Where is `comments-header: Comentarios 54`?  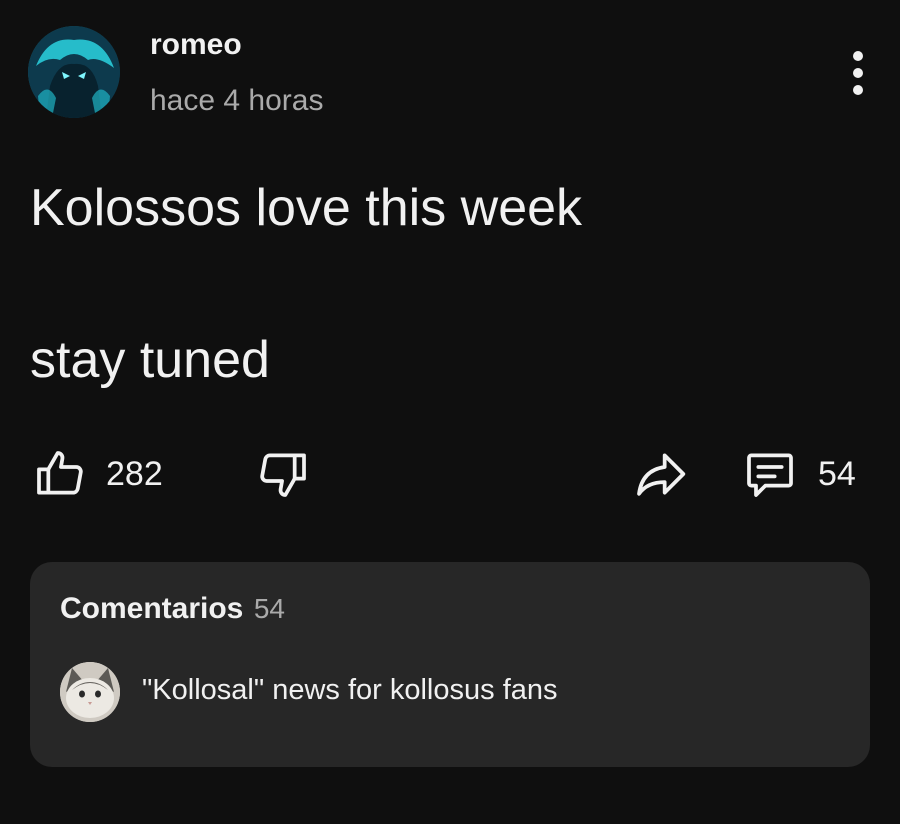 comments-header: Comentarios 54 is located at coordinates (172, 609).